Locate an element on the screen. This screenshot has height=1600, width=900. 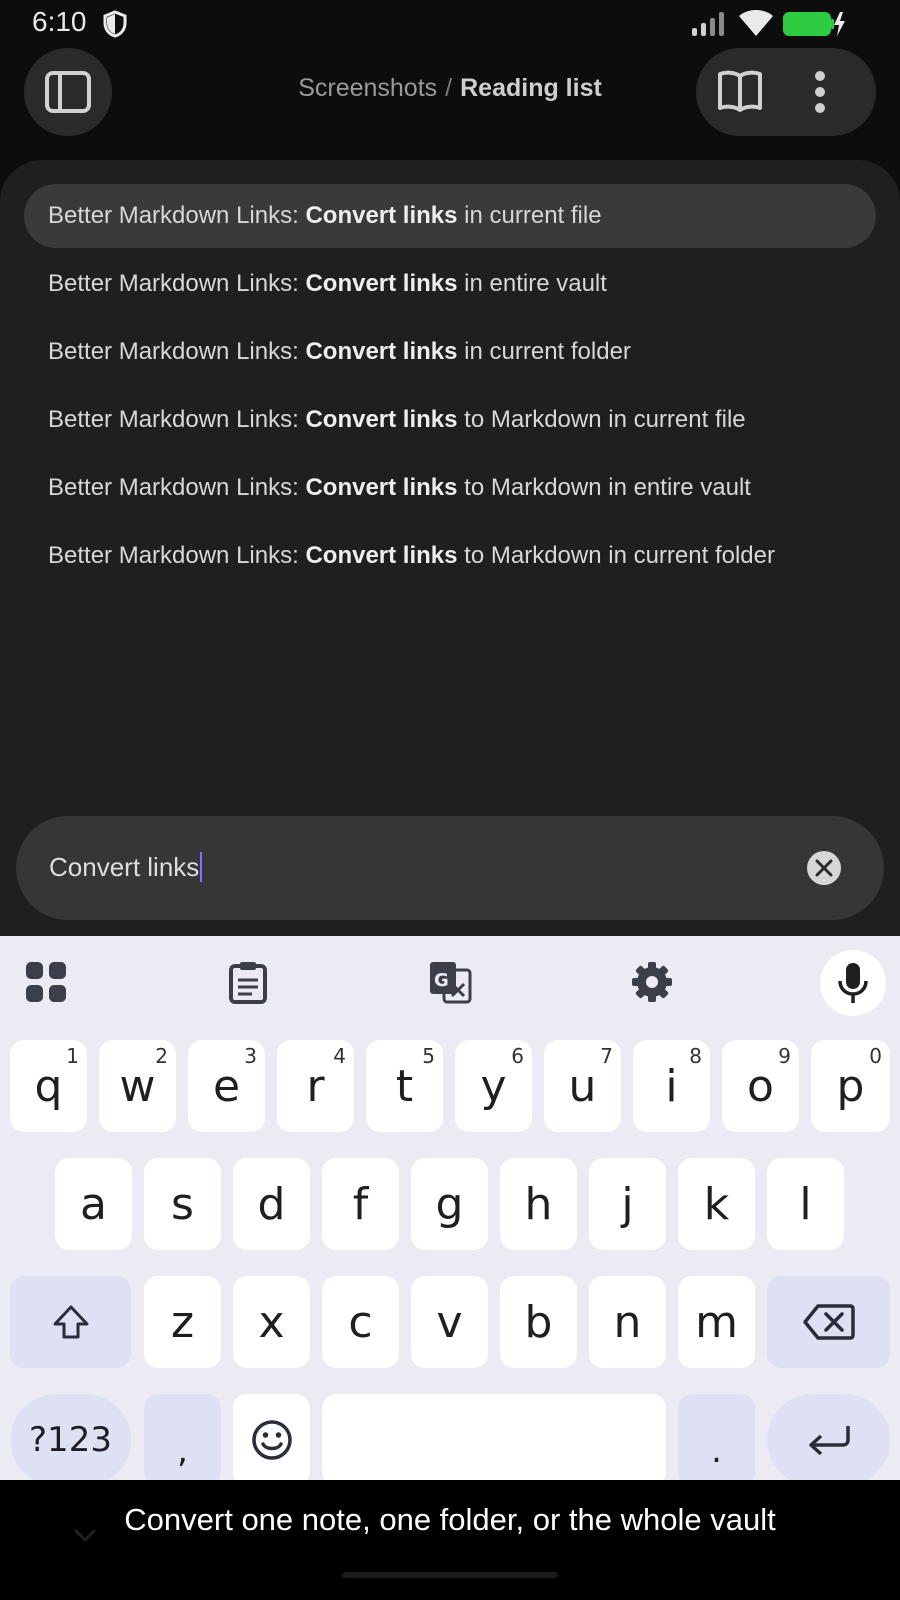
keyboard-settings-button is located at coordinates (652, 982).